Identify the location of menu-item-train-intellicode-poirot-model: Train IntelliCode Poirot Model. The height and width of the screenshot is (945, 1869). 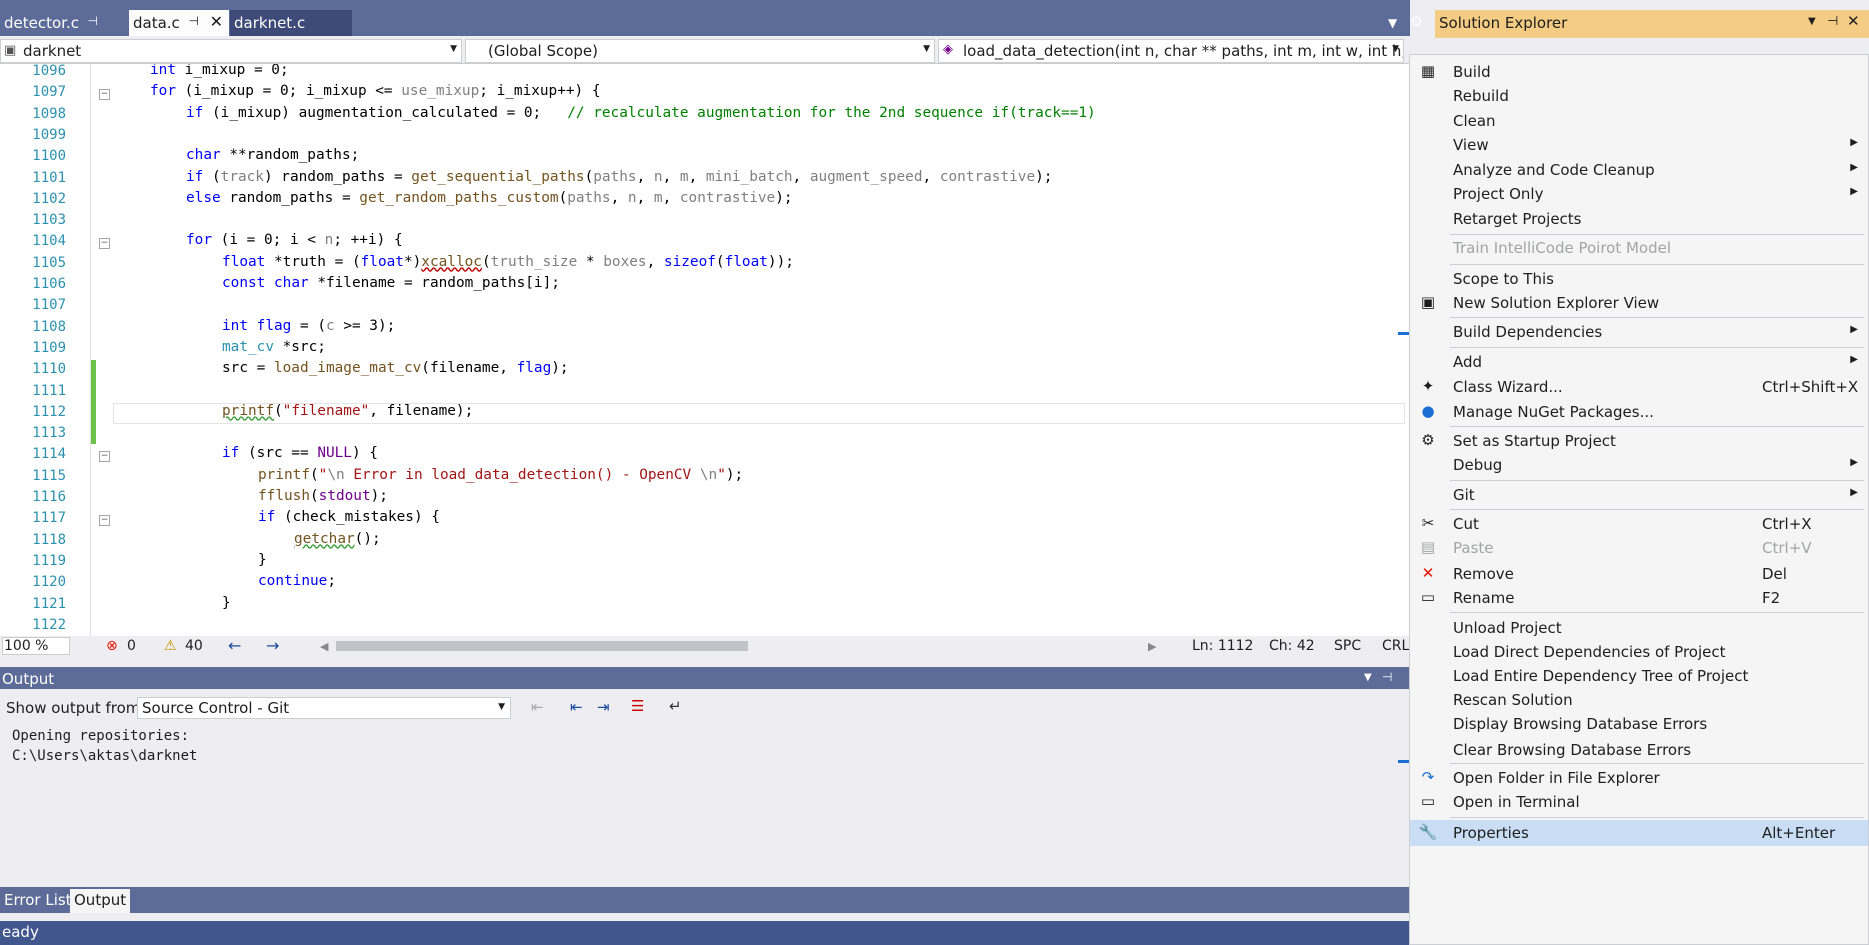
(1639, 248).